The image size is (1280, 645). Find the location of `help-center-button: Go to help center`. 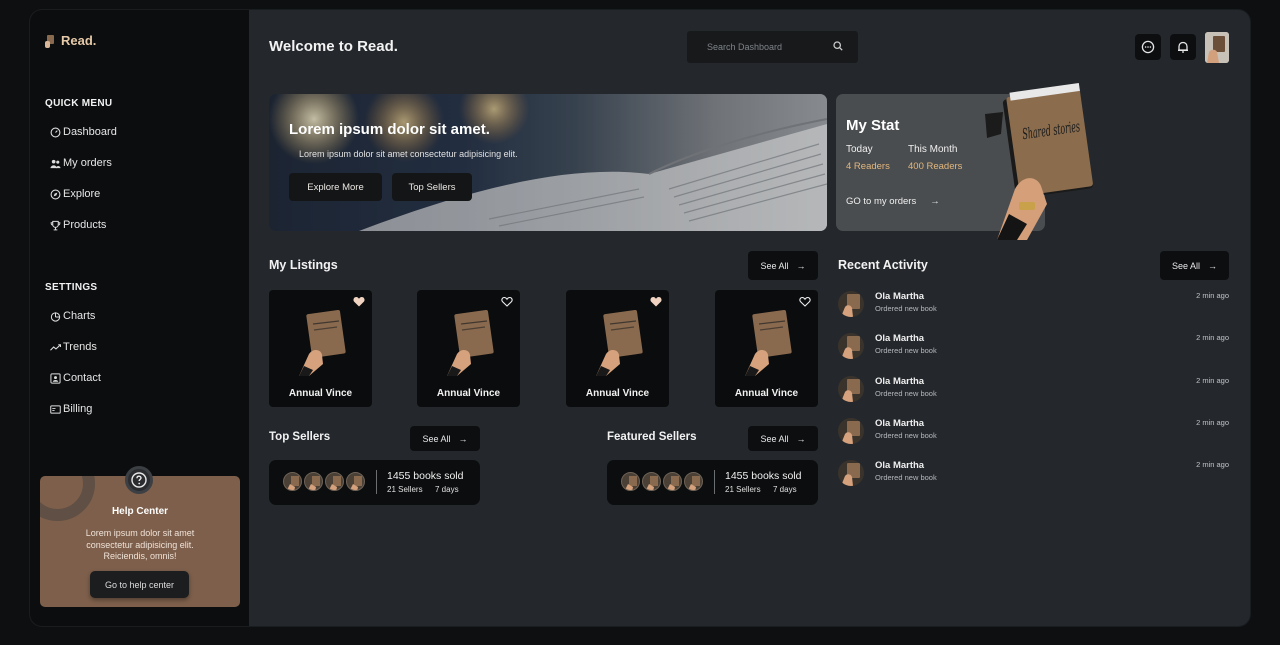

help-center-button: Go to help center is located at coordinates (139, 584).